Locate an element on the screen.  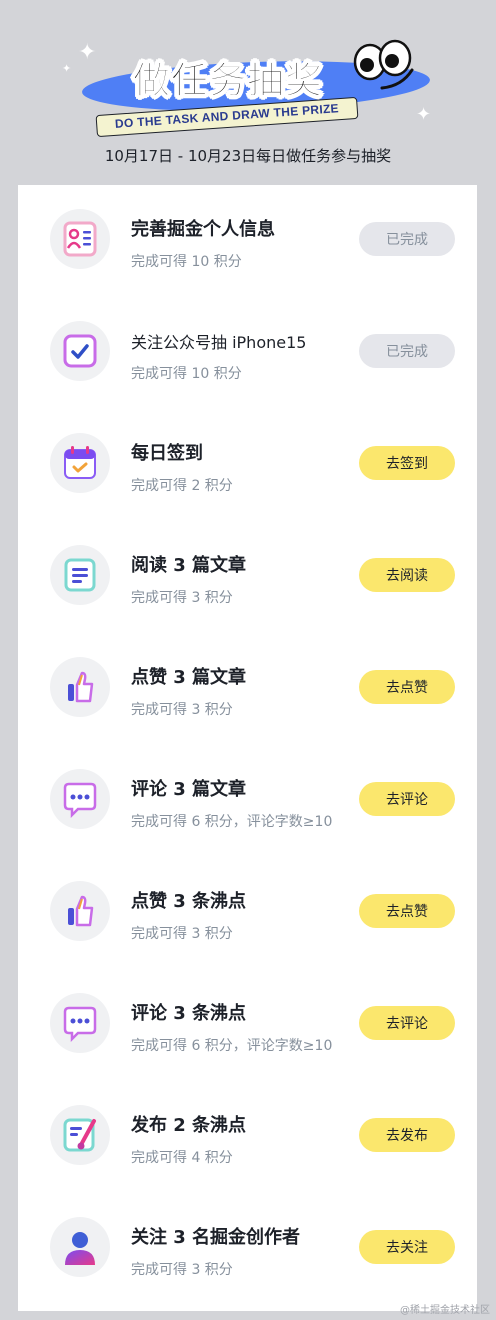
task-action-button: 去关注 is located at coordinates (407, 1247).